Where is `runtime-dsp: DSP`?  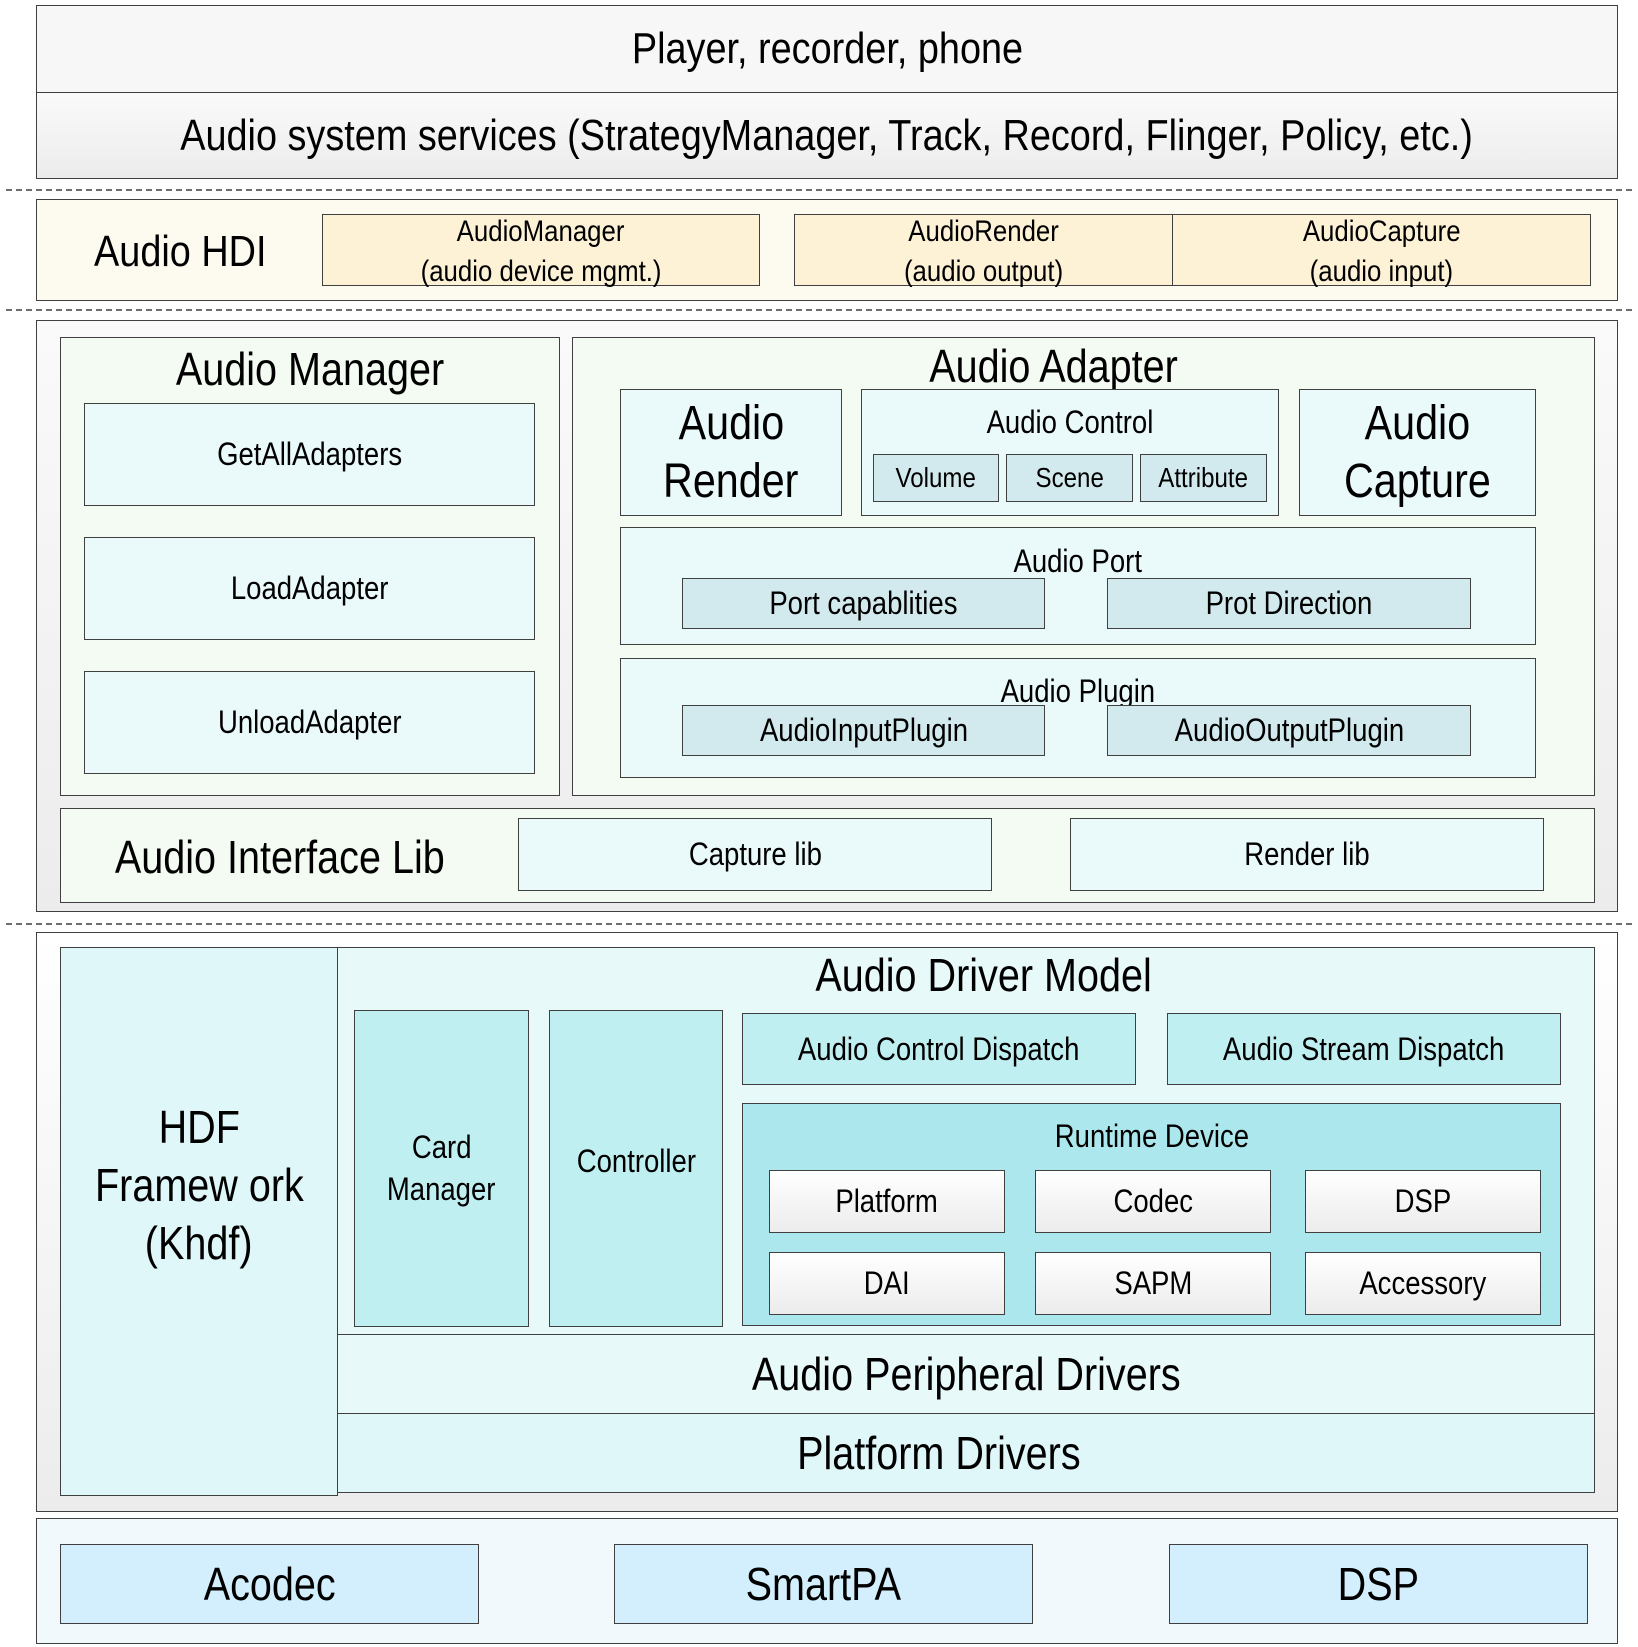 runtime-dsp: DSP is located at coordinates (1423, 1201).